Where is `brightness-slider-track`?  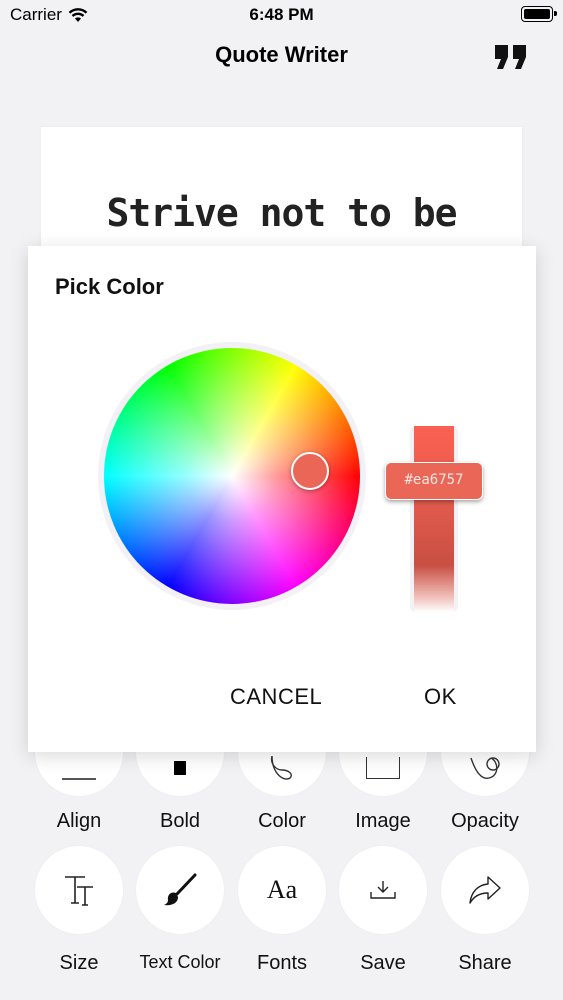
brightness-slider-track is located at coordinates (434, 519).